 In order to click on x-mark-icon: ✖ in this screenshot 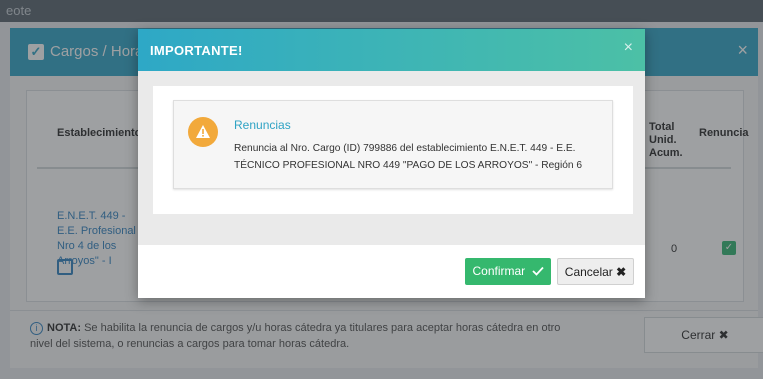, I will do `click(621, 272)`.